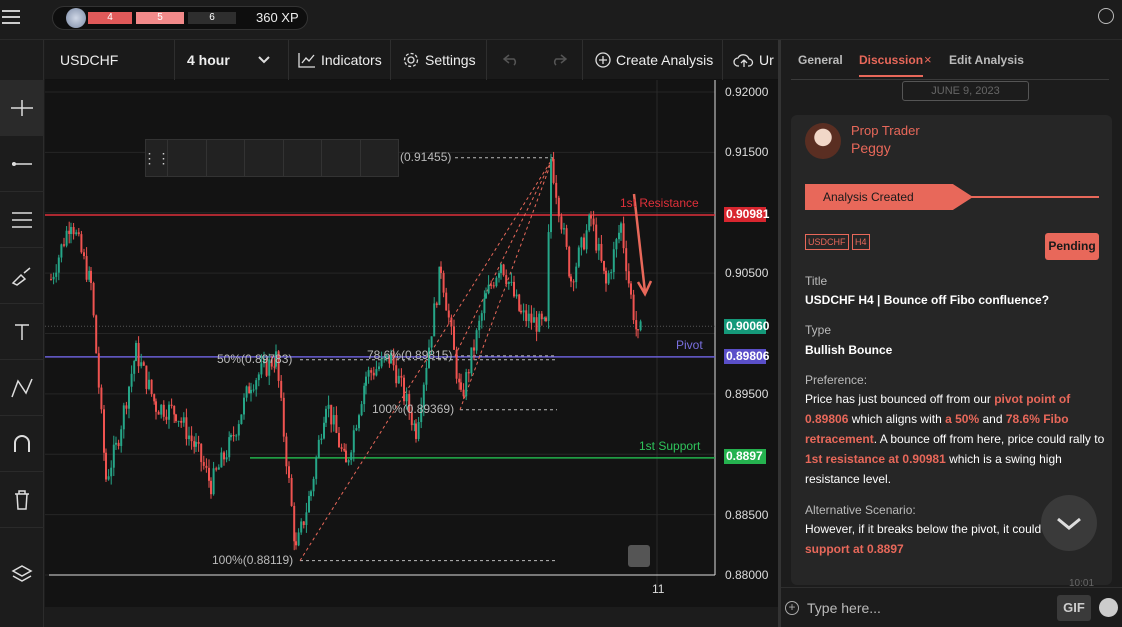 The image size is (1122, 627). I want to click on globe-icon, so click(1106, 16).